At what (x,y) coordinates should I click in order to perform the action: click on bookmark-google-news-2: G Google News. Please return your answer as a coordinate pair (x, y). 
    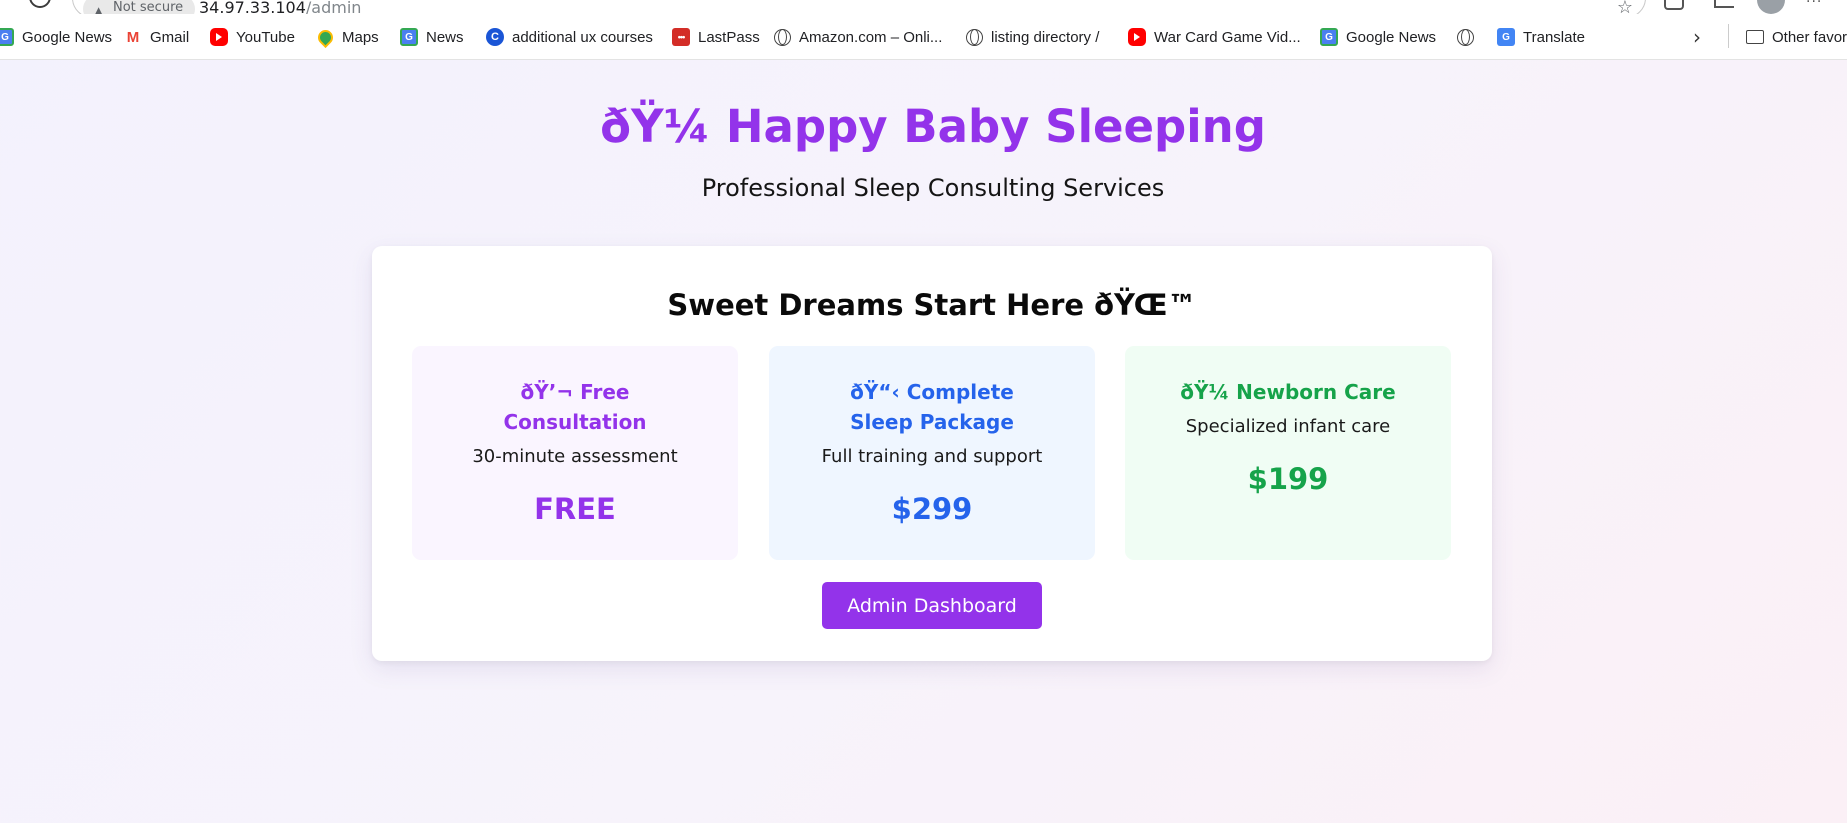
    Looking at the image, I should click on (1378, 36).